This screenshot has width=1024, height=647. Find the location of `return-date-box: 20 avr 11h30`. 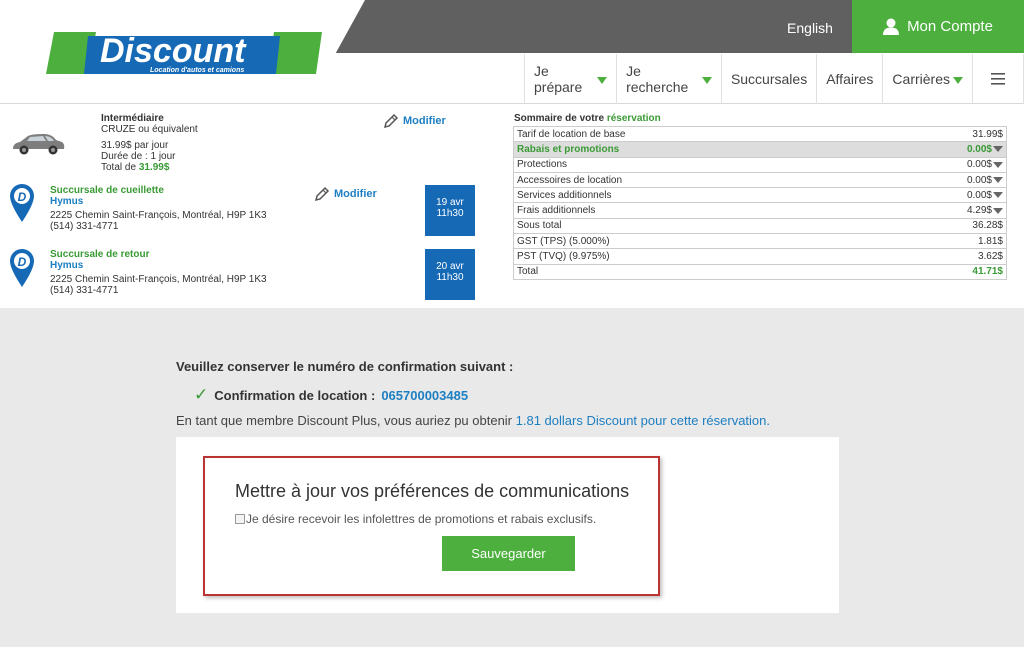

return-date-box: 20 avr 11h30 is located at coordinates (450, 274).